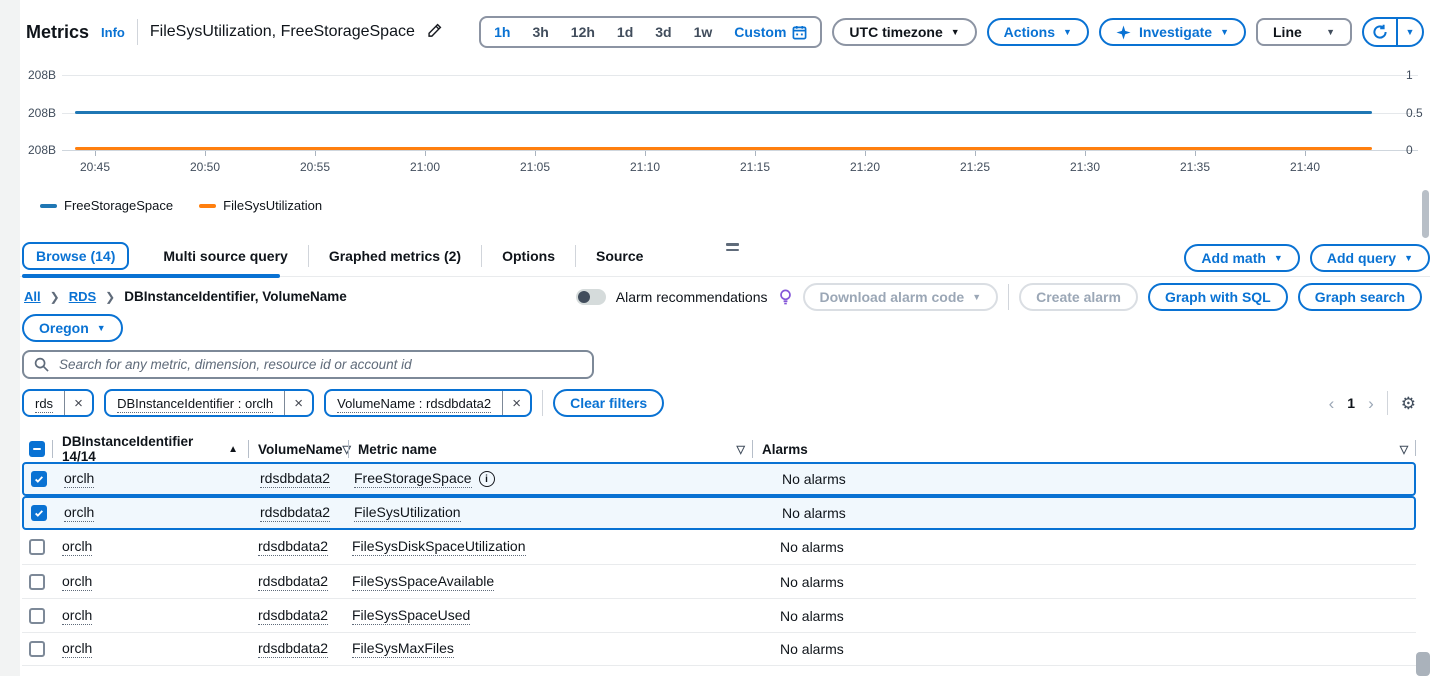 This screenshot has height=676, width=1430. Describe the element at coordinates (1359, 297) in the screenshot. I see `graph-search-button: Graph search` at that location.